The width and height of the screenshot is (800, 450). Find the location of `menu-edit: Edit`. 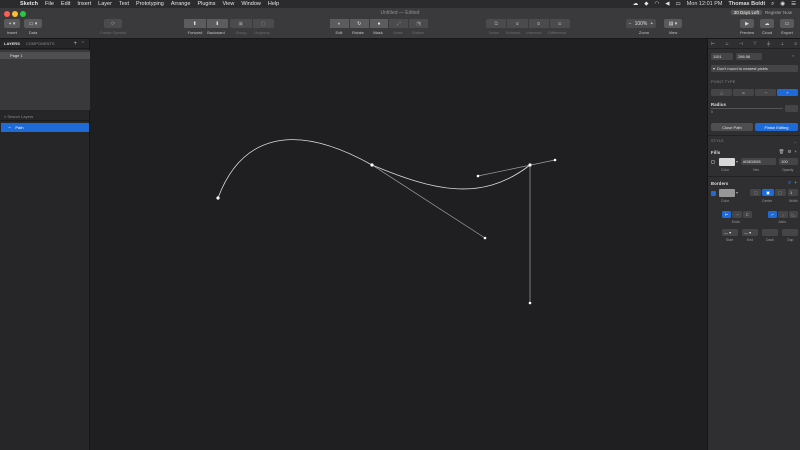

menu-edit: Edit is located at coordinates (65, 4).